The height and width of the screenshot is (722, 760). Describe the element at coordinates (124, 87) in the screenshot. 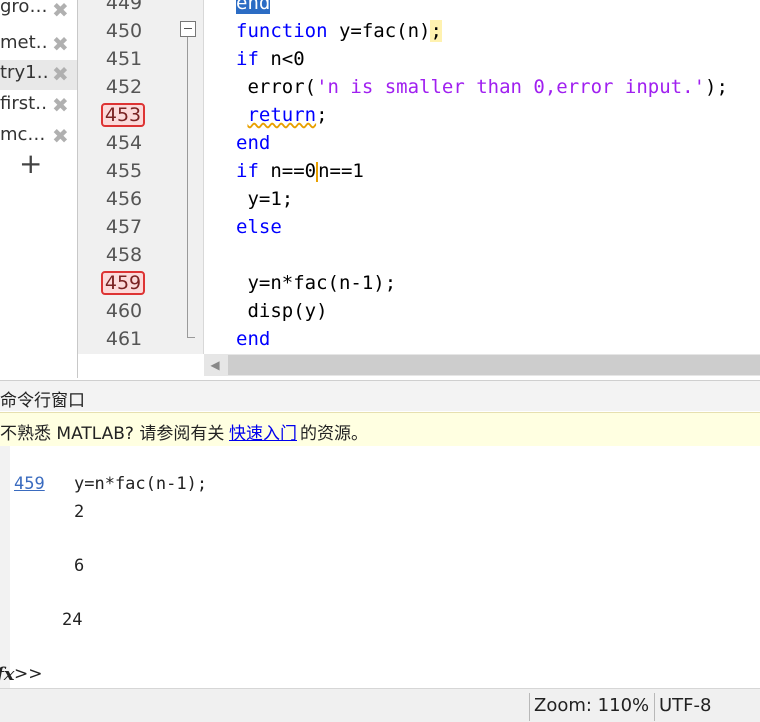

I see `line-number: 452` at that location.